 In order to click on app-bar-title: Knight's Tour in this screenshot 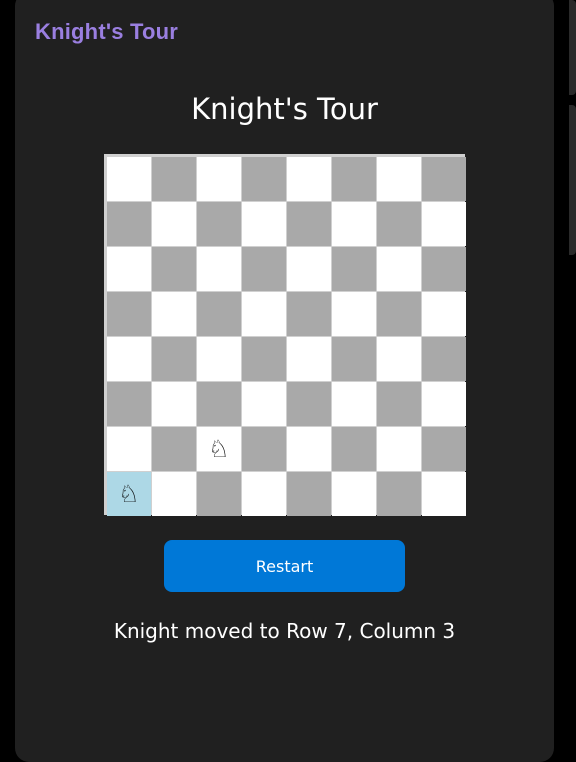, I will do `click(107, 31)`.